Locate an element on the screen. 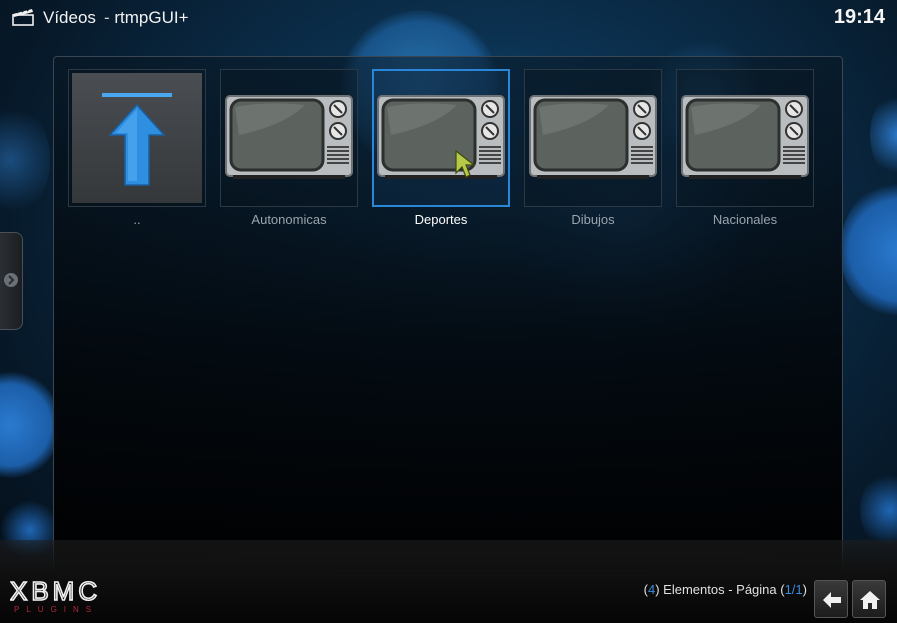  plugin-title: rtmpGUI+ is located at coordinates (151, 17).